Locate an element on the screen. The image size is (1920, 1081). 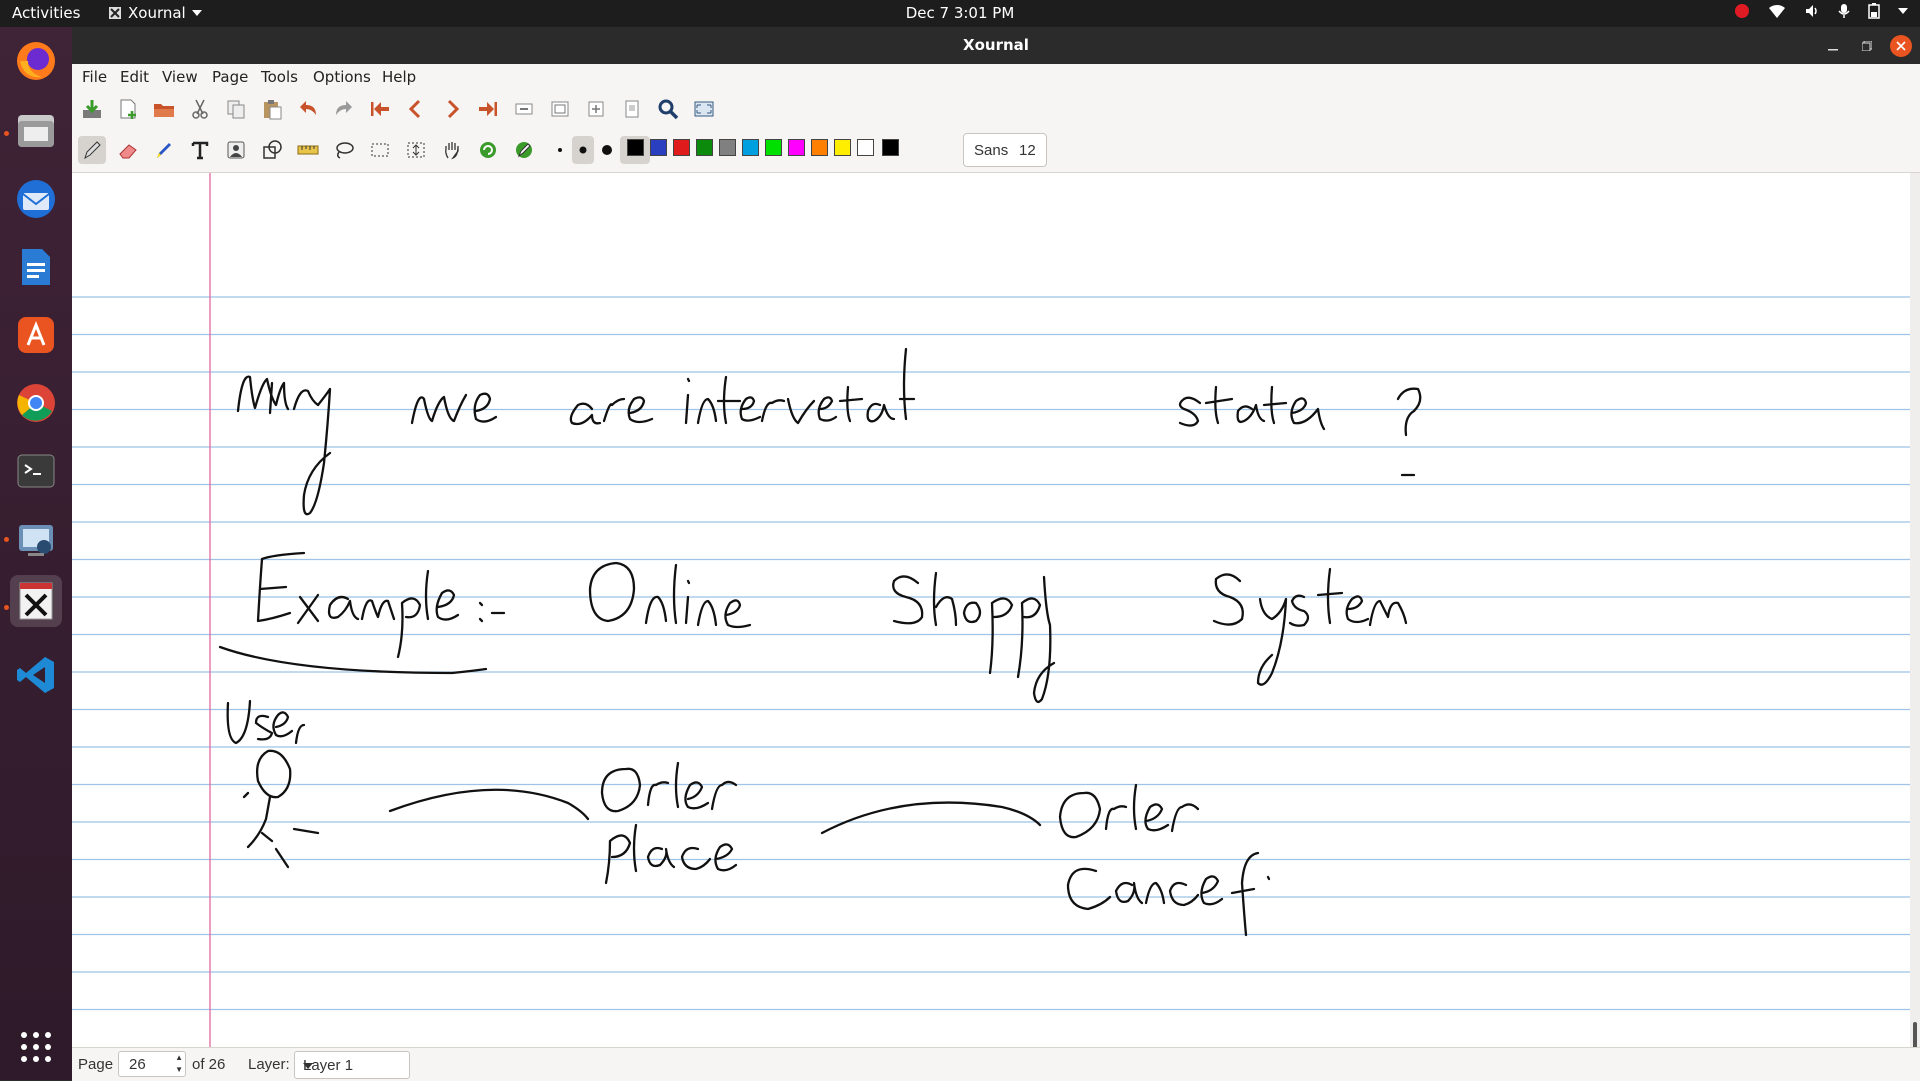
last-page-button is located at coordinates (488, 109).